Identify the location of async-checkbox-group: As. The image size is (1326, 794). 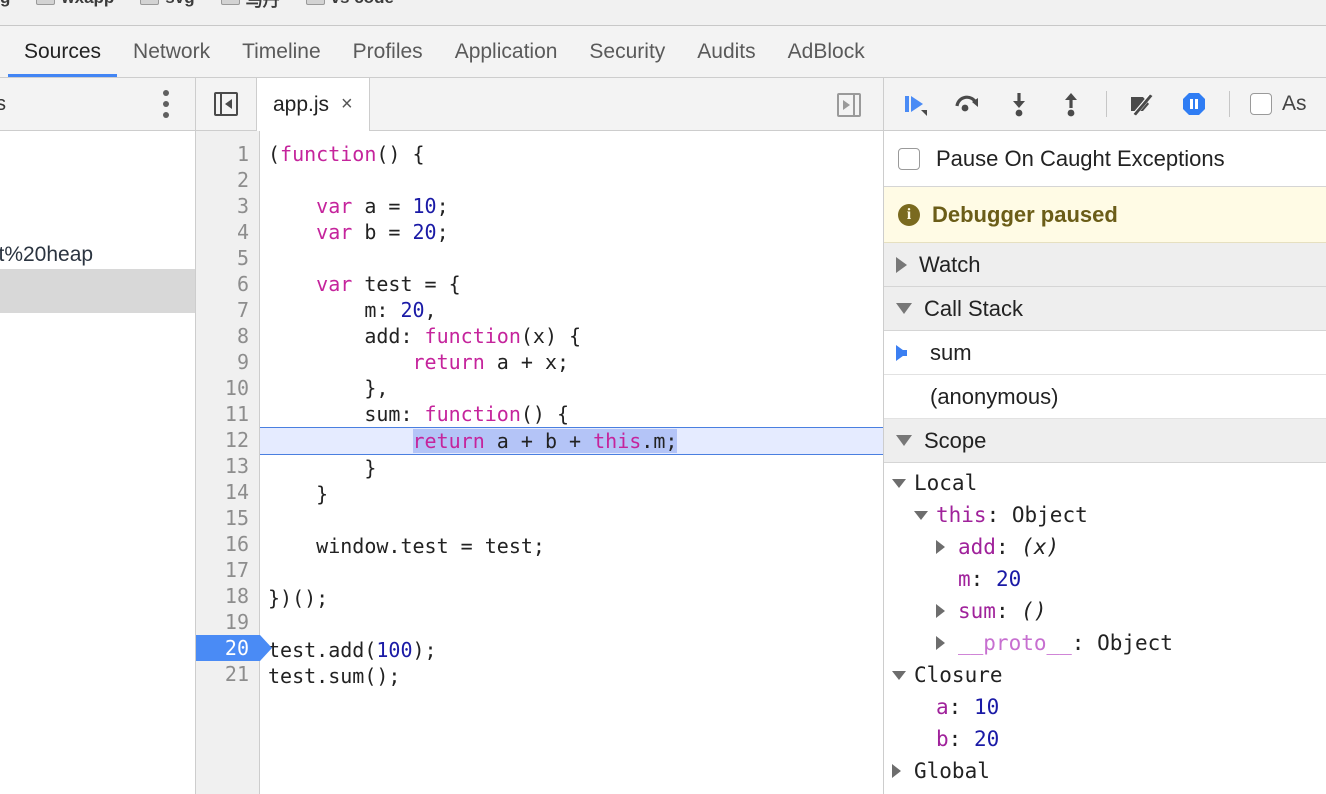
(1278, 104).